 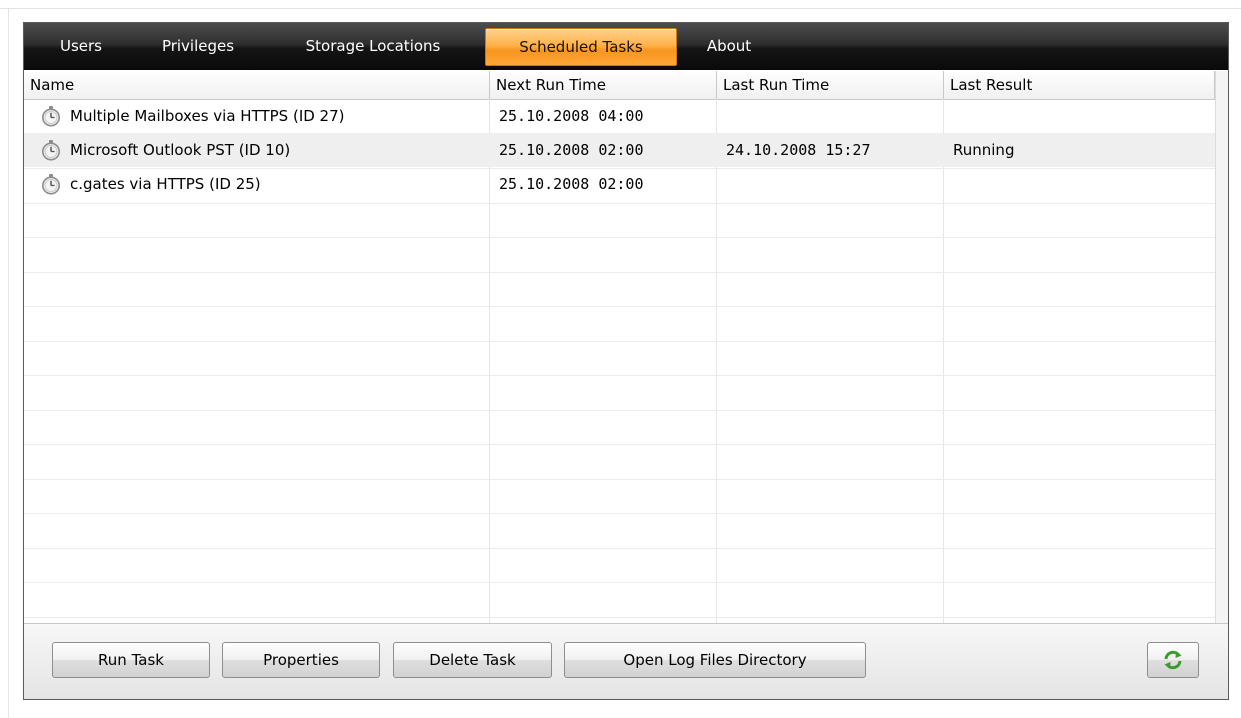 I want to click on row-name-cell: Multiple Mailboxes via HTTPS (ID 27), so click(x=192, y=116).